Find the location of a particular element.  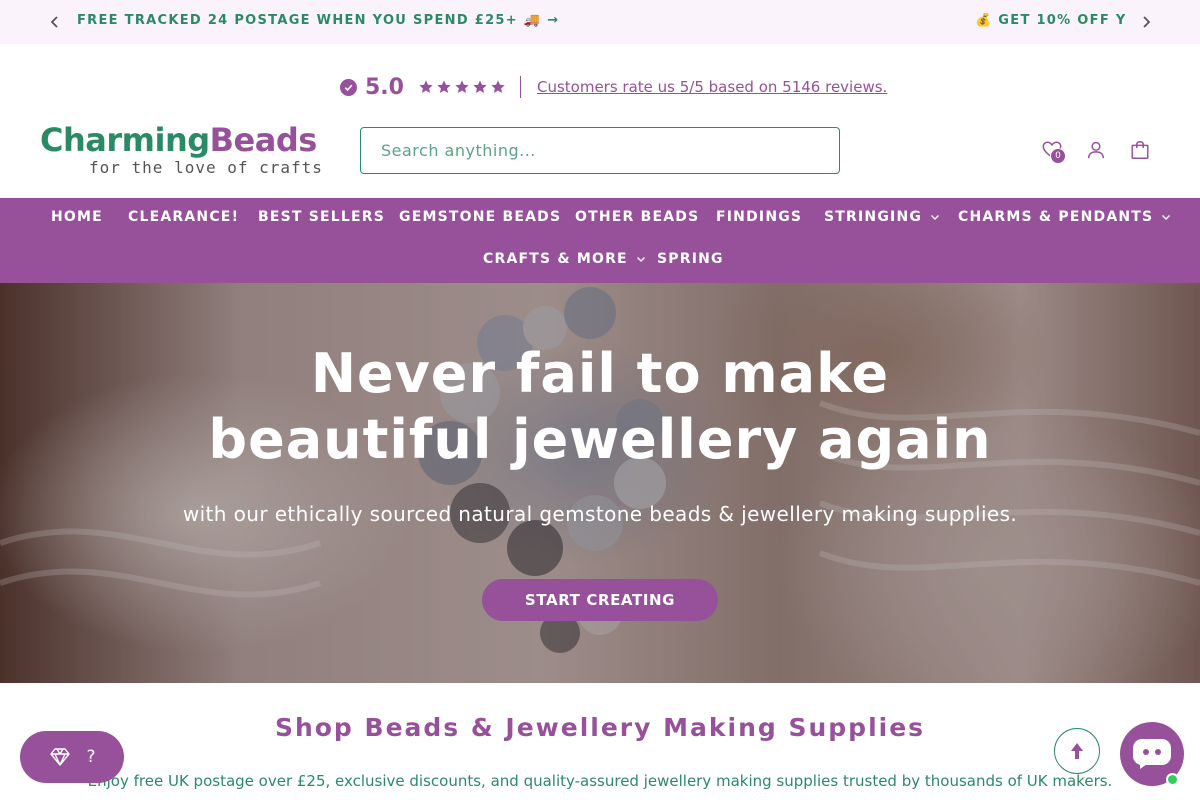

back-to-top-button is located at coordinates (1077, 751).